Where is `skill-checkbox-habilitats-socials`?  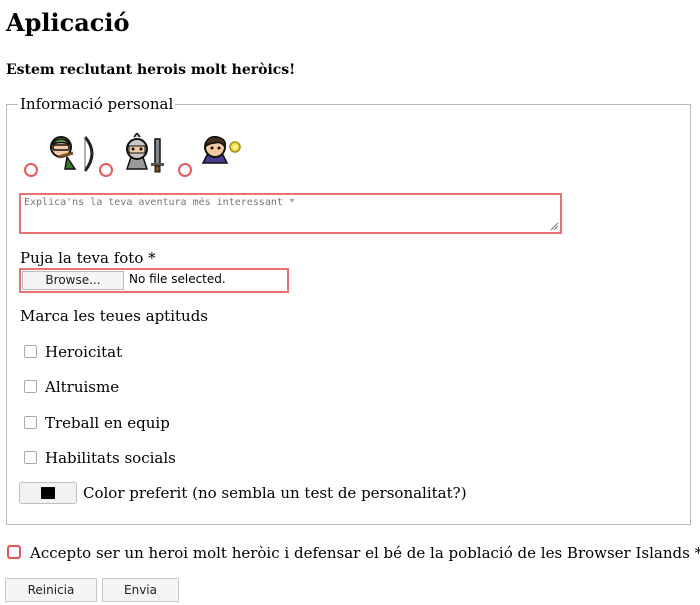
skill-checkbox-habilitats-socials is located at coordinates (30, 457).